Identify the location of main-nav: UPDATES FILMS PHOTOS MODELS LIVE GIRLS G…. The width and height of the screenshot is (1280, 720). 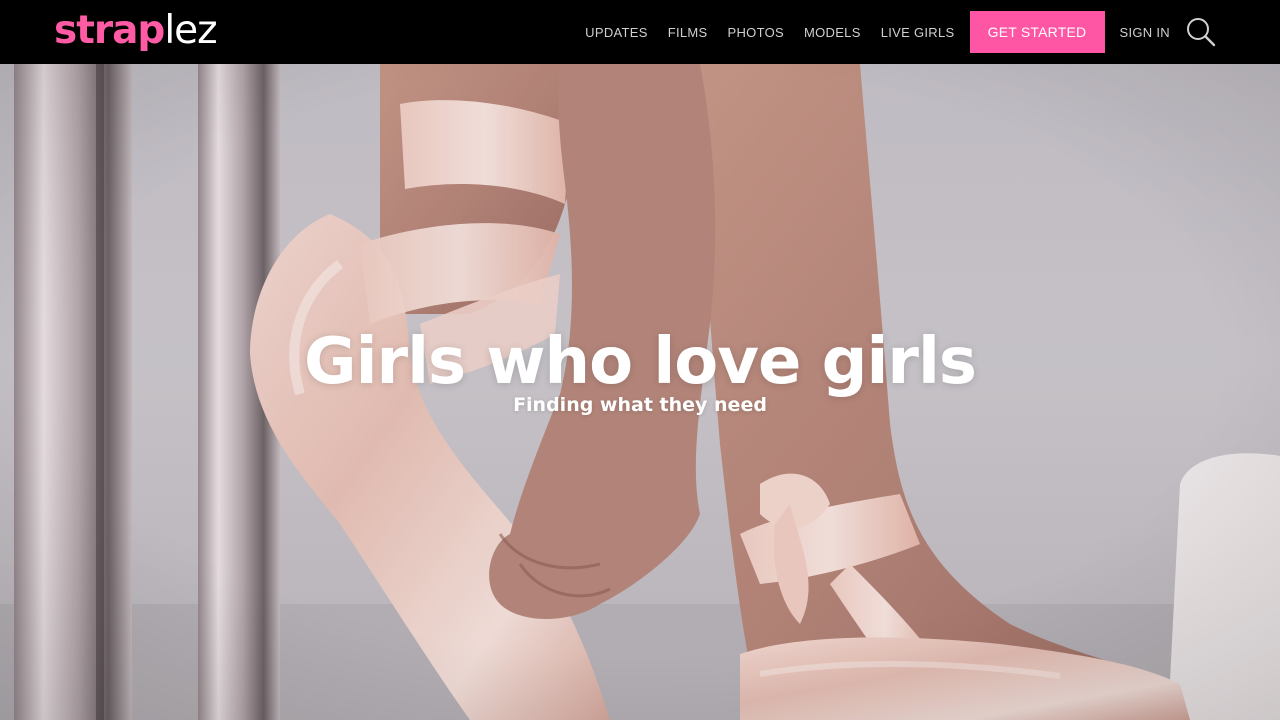
(900, 32).